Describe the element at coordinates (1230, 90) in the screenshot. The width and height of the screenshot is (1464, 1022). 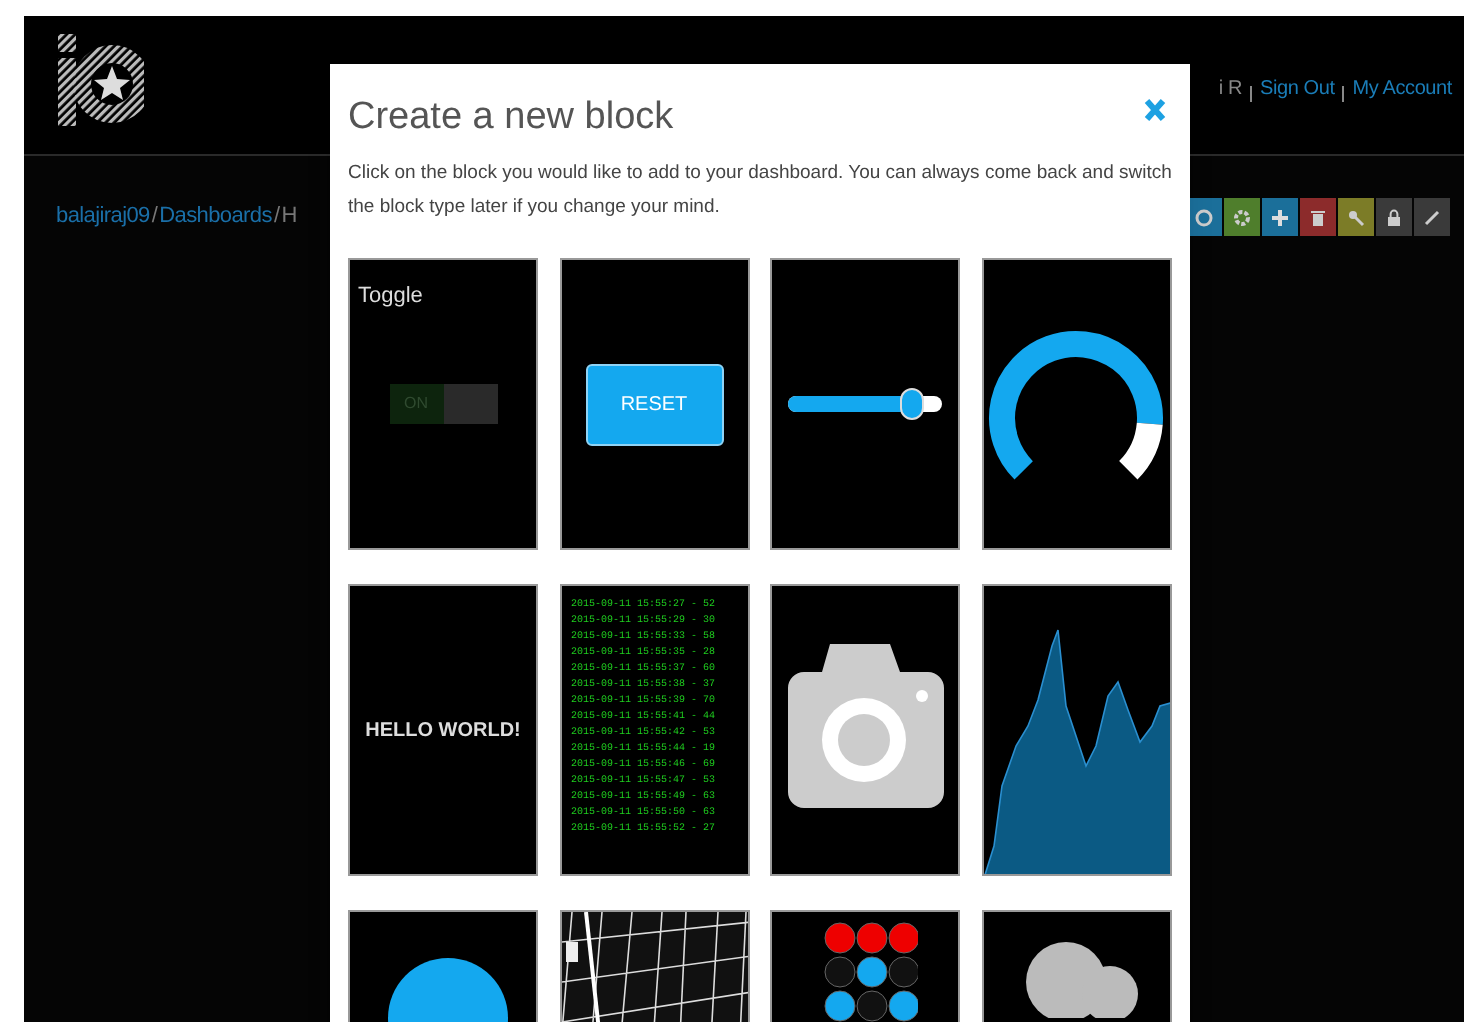
I see `user-name: i R` at that location.